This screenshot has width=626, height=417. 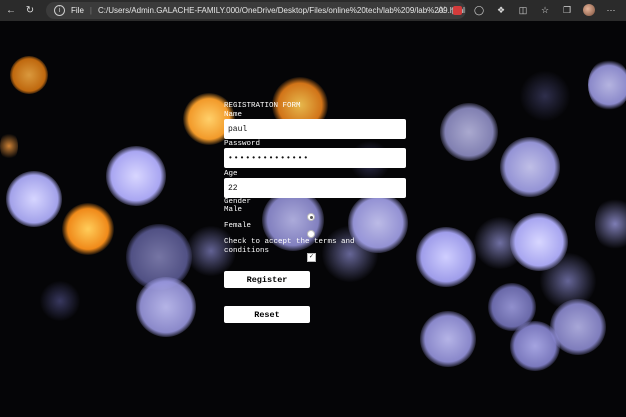 I want to click on split-screen-icon: ◫, so click(x=523, y=10).